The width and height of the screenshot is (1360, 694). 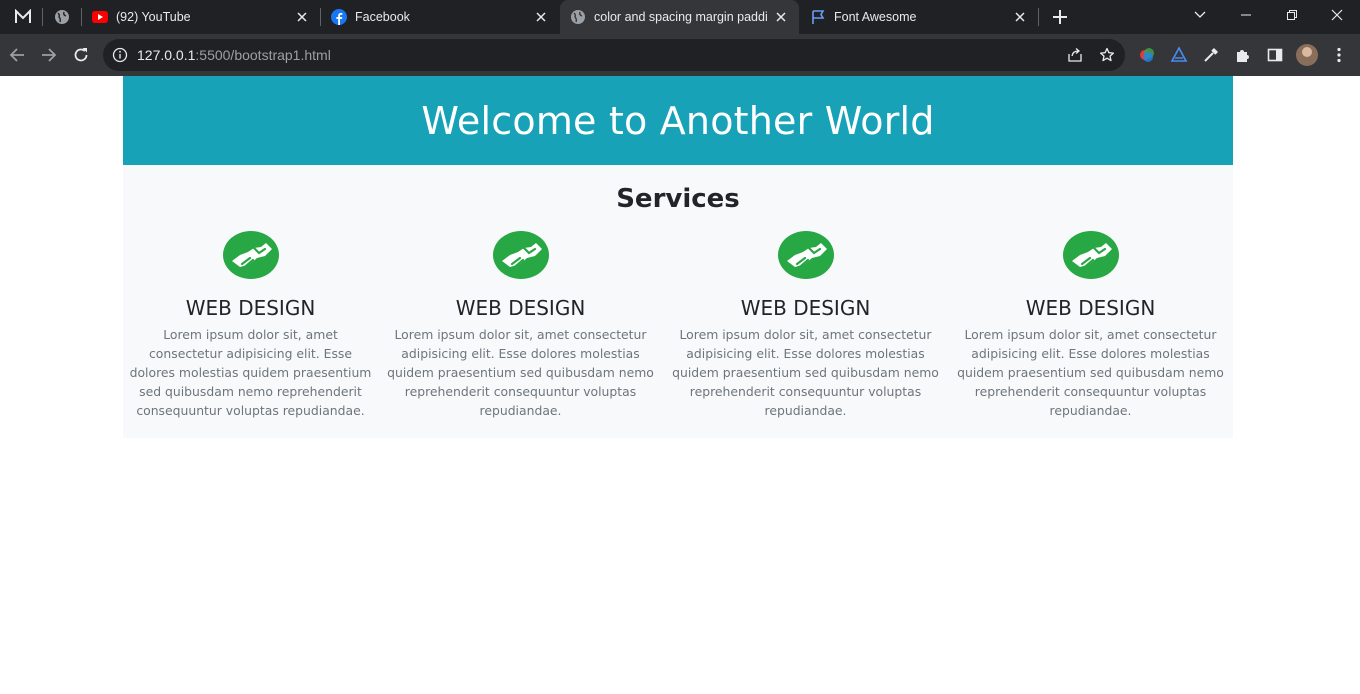 I want to click on forward-button, so click(x=49, y=55).